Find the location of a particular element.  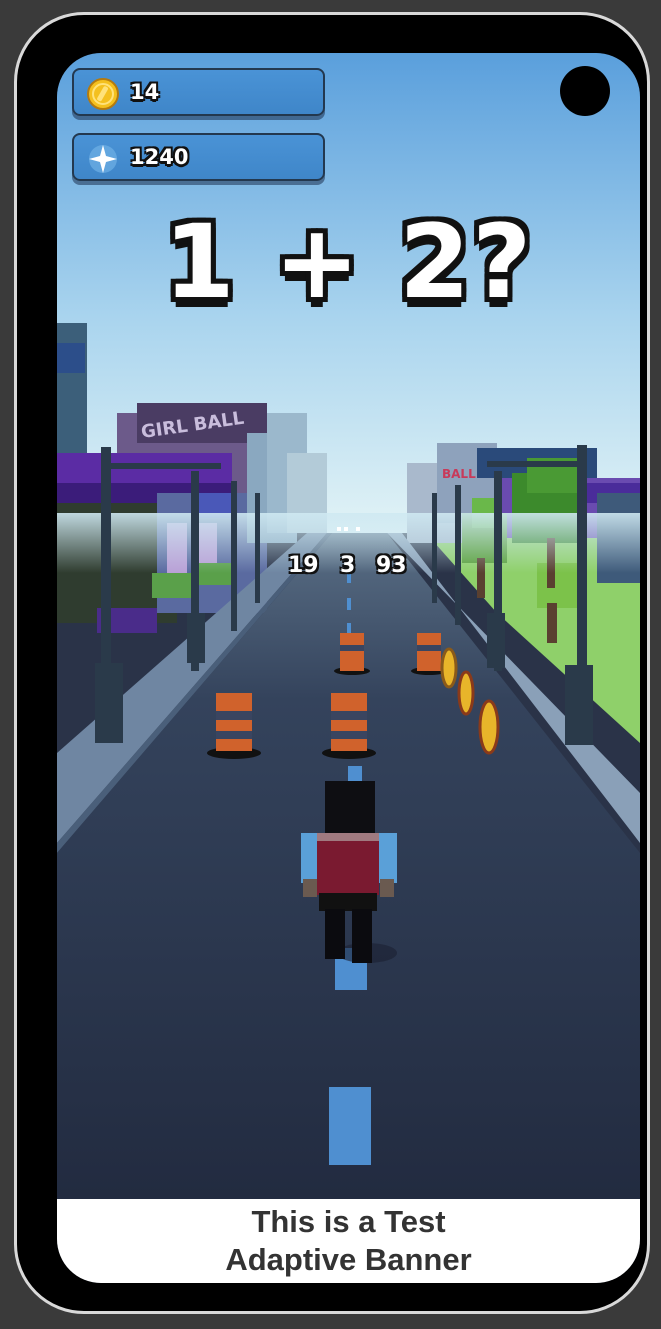

sparkle-icon is located at coordinates (103, 159).